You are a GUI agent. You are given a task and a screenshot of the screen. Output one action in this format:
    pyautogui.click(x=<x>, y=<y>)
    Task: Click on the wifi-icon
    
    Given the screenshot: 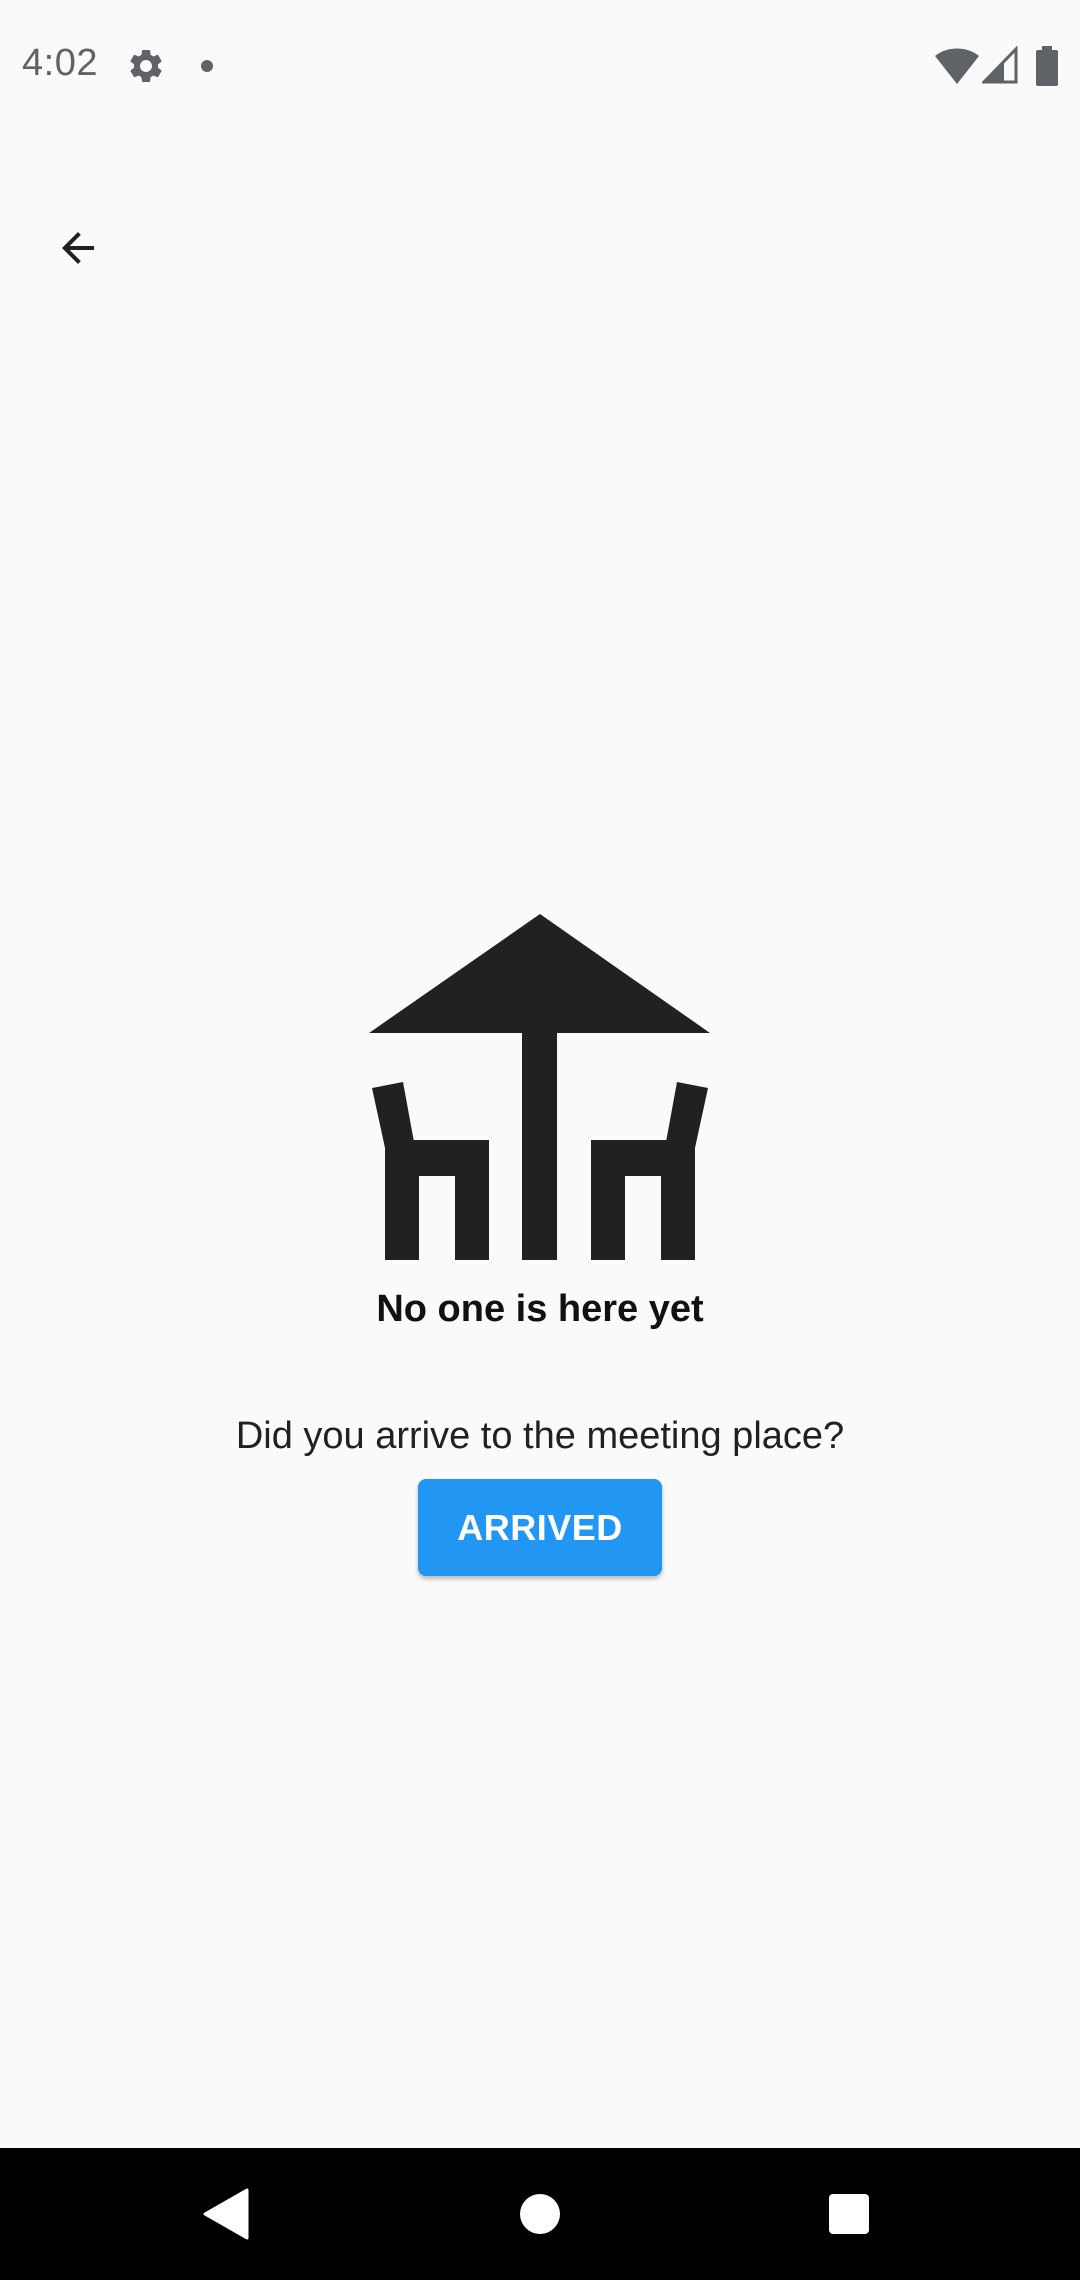 What is the action you would take?
    pyautogui.click(x=957, y=66)
    